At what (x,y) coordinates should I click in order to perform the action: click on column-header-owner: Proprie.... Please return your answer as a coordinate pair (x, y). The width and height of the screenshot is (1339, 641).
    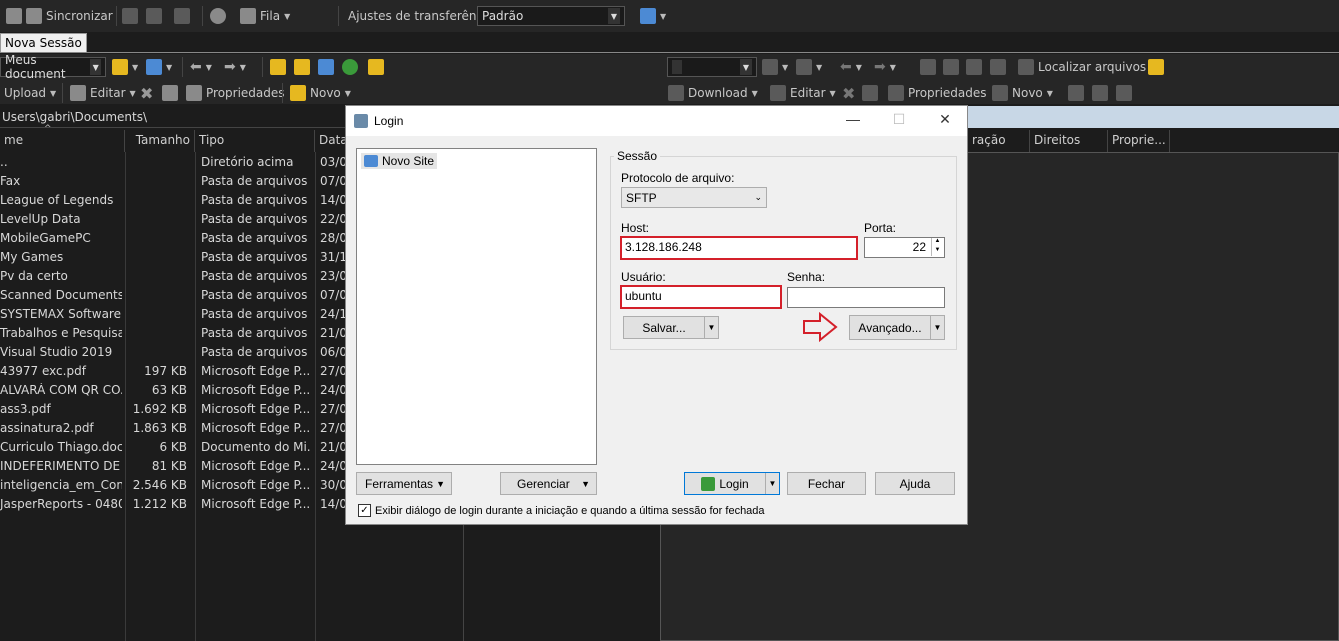
    Looking at the image, I should click on (1139, 141).